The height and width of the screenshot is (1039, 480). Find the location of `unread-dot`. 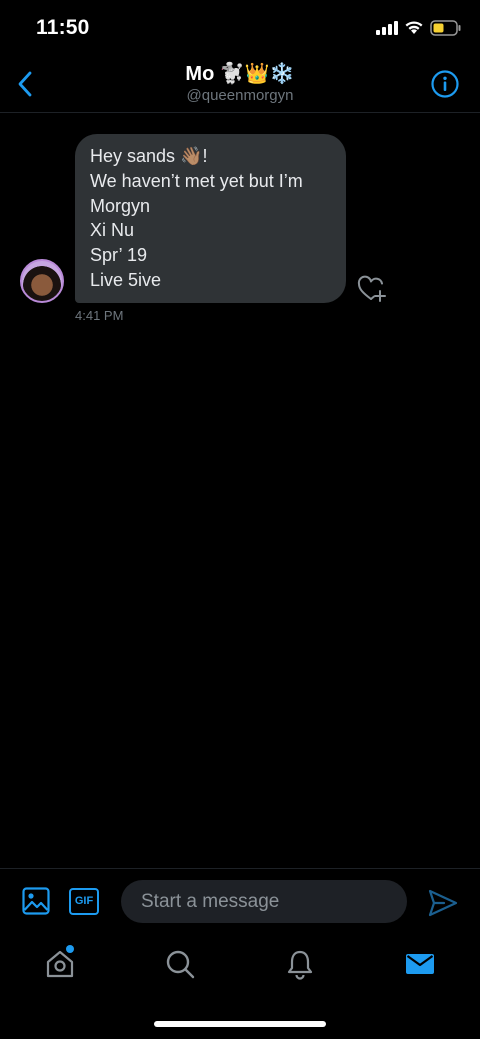

unread-dot is located at coordinates (70, 949).